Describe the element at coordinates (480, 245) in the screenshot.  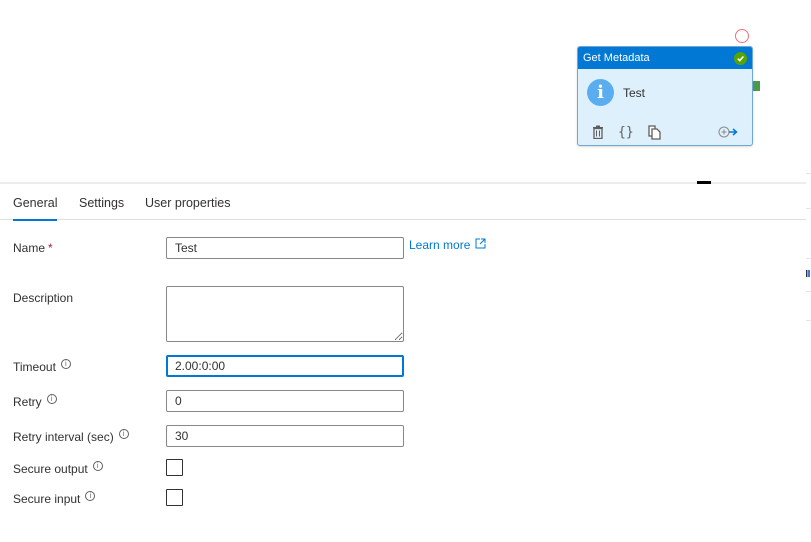
I see `external-link-icon` at that location.